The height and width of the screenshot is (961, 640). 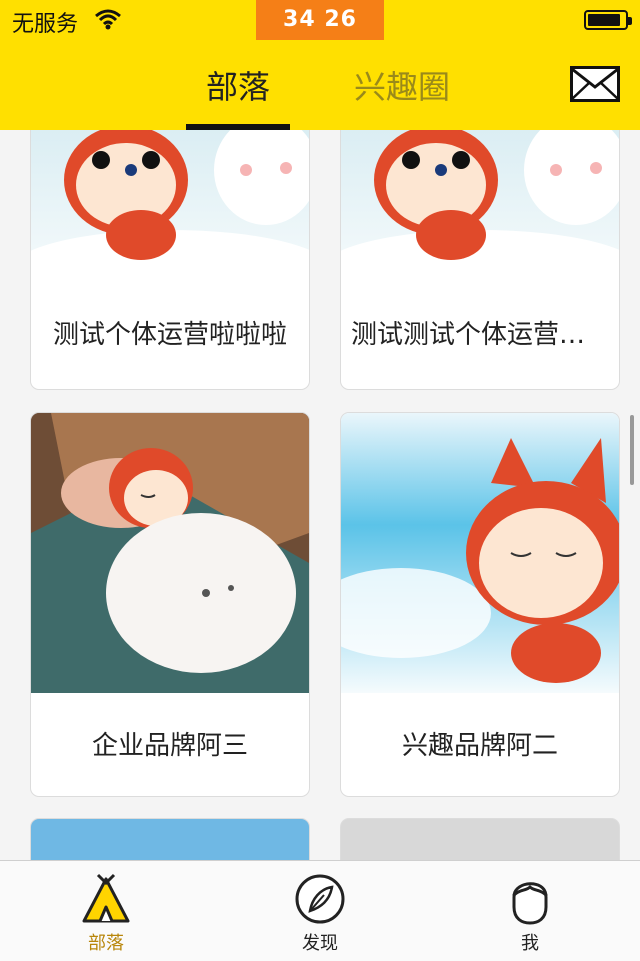 I want to click on status-bar: 无服务 34 26, so click(x=320, y=20).